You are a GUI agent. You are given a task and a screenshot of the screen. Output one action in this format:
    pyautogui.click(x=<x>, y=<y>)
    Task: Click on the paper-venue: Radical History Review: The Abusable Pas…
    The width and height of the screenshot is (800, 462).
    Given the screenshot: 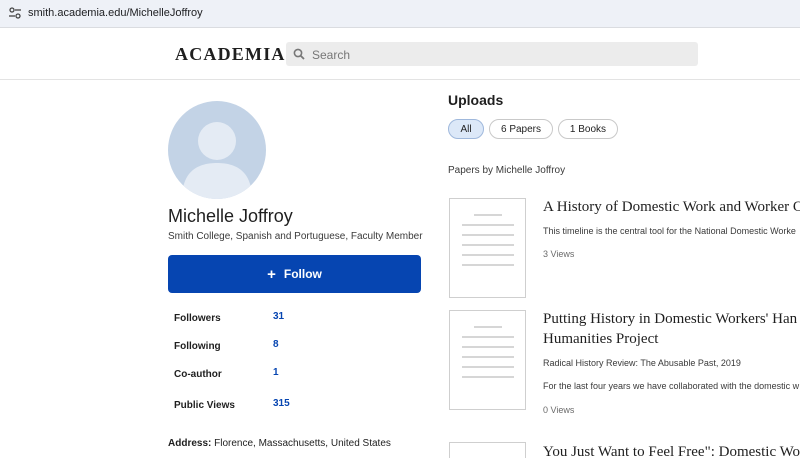 What is the action you would take?
    pyautogui.click(x=642, y=363)
    